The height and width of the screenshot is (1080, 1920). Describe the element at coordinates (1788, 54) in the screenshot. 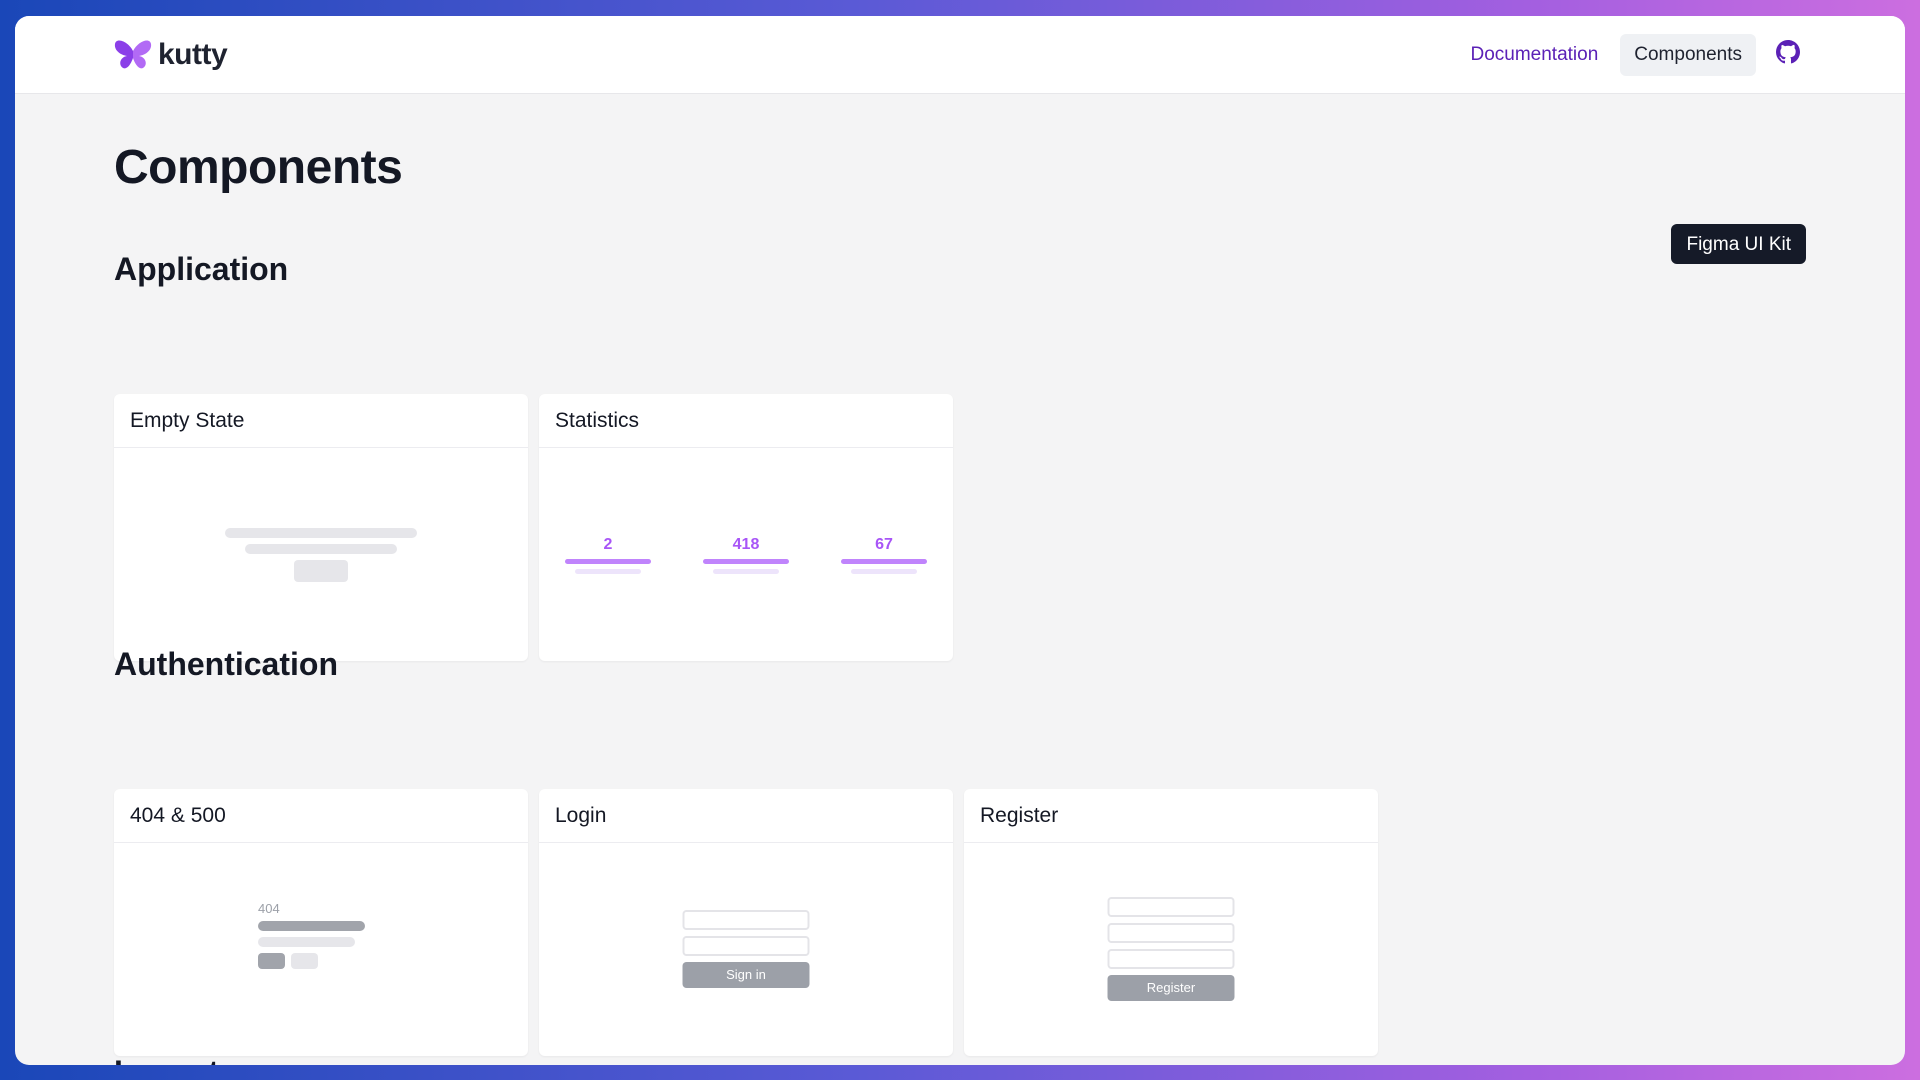

I see `github-icon` at that location.